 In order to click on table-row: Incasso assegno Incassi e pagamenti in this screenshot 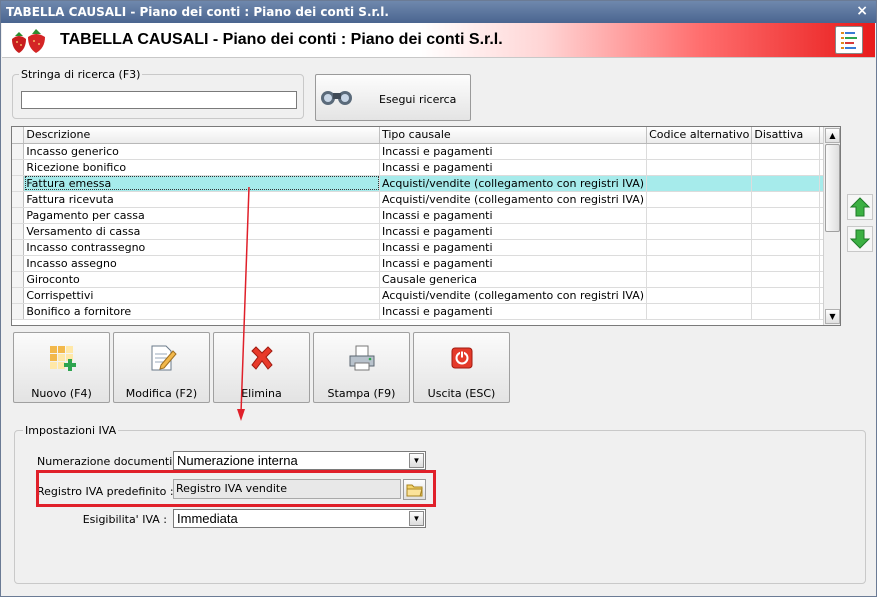, I will do `click(426, 263)`.